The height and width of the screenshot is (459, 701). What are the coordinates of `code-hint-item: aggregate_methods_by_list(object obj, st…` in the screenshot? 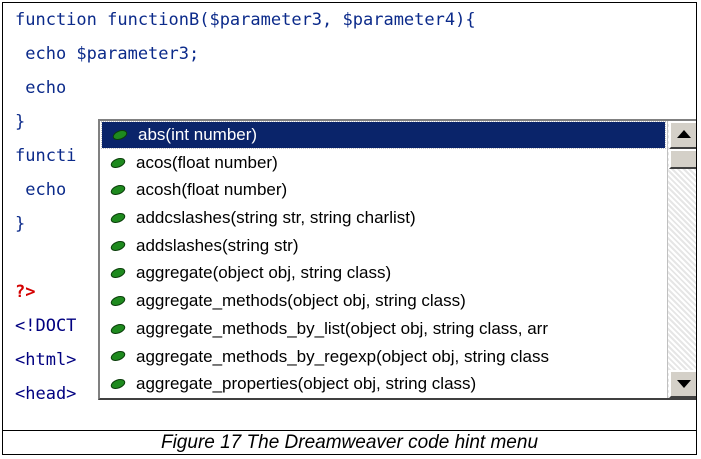 It's located at (383, 329).